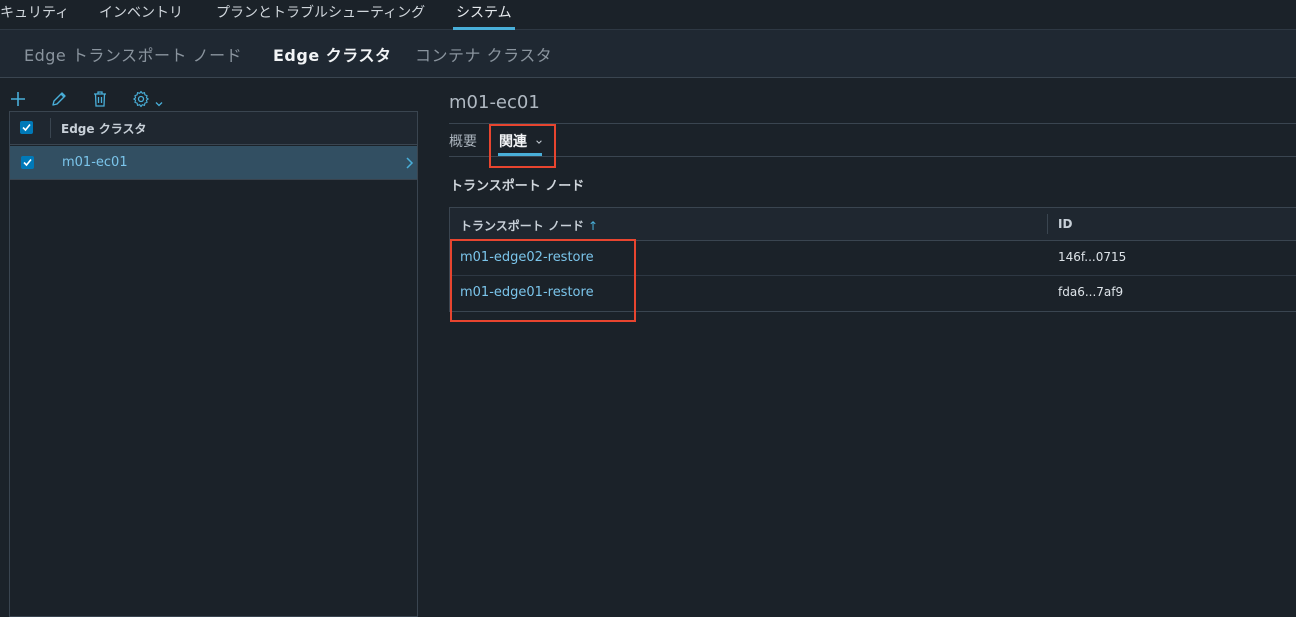 This screenshot has width=1296, height=617. Describe the element at coordinates (209, 99) in the screenshot. I see `list-toolbar` at that location.